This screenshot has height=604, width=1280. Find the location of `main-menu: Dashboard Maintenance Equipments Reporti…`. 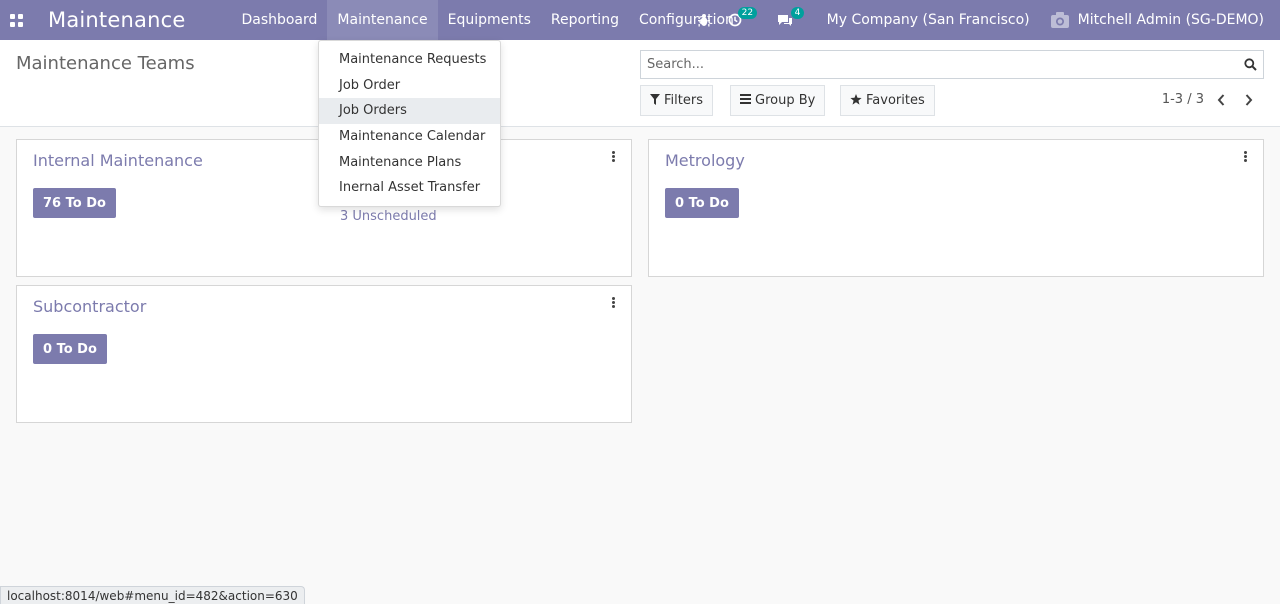

main-menu: Dashboard Maintenance Equipments Reporti… is located at coordinates (487, 20).